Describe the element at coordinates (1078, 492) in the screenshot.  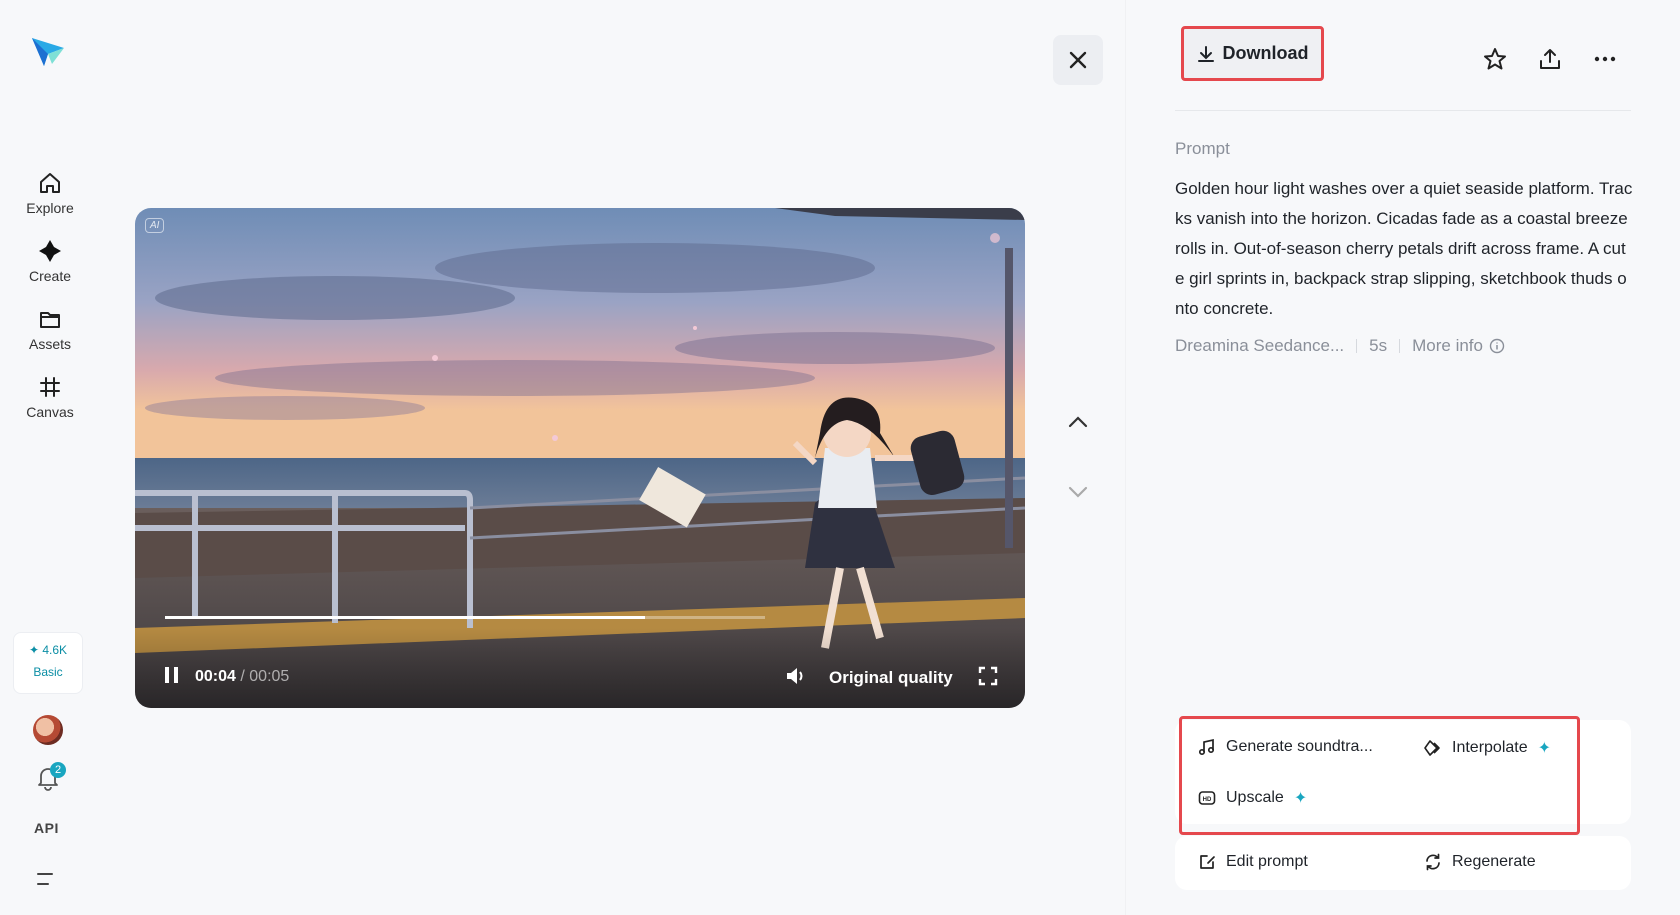
I see `chevron-down-icon` at that location.